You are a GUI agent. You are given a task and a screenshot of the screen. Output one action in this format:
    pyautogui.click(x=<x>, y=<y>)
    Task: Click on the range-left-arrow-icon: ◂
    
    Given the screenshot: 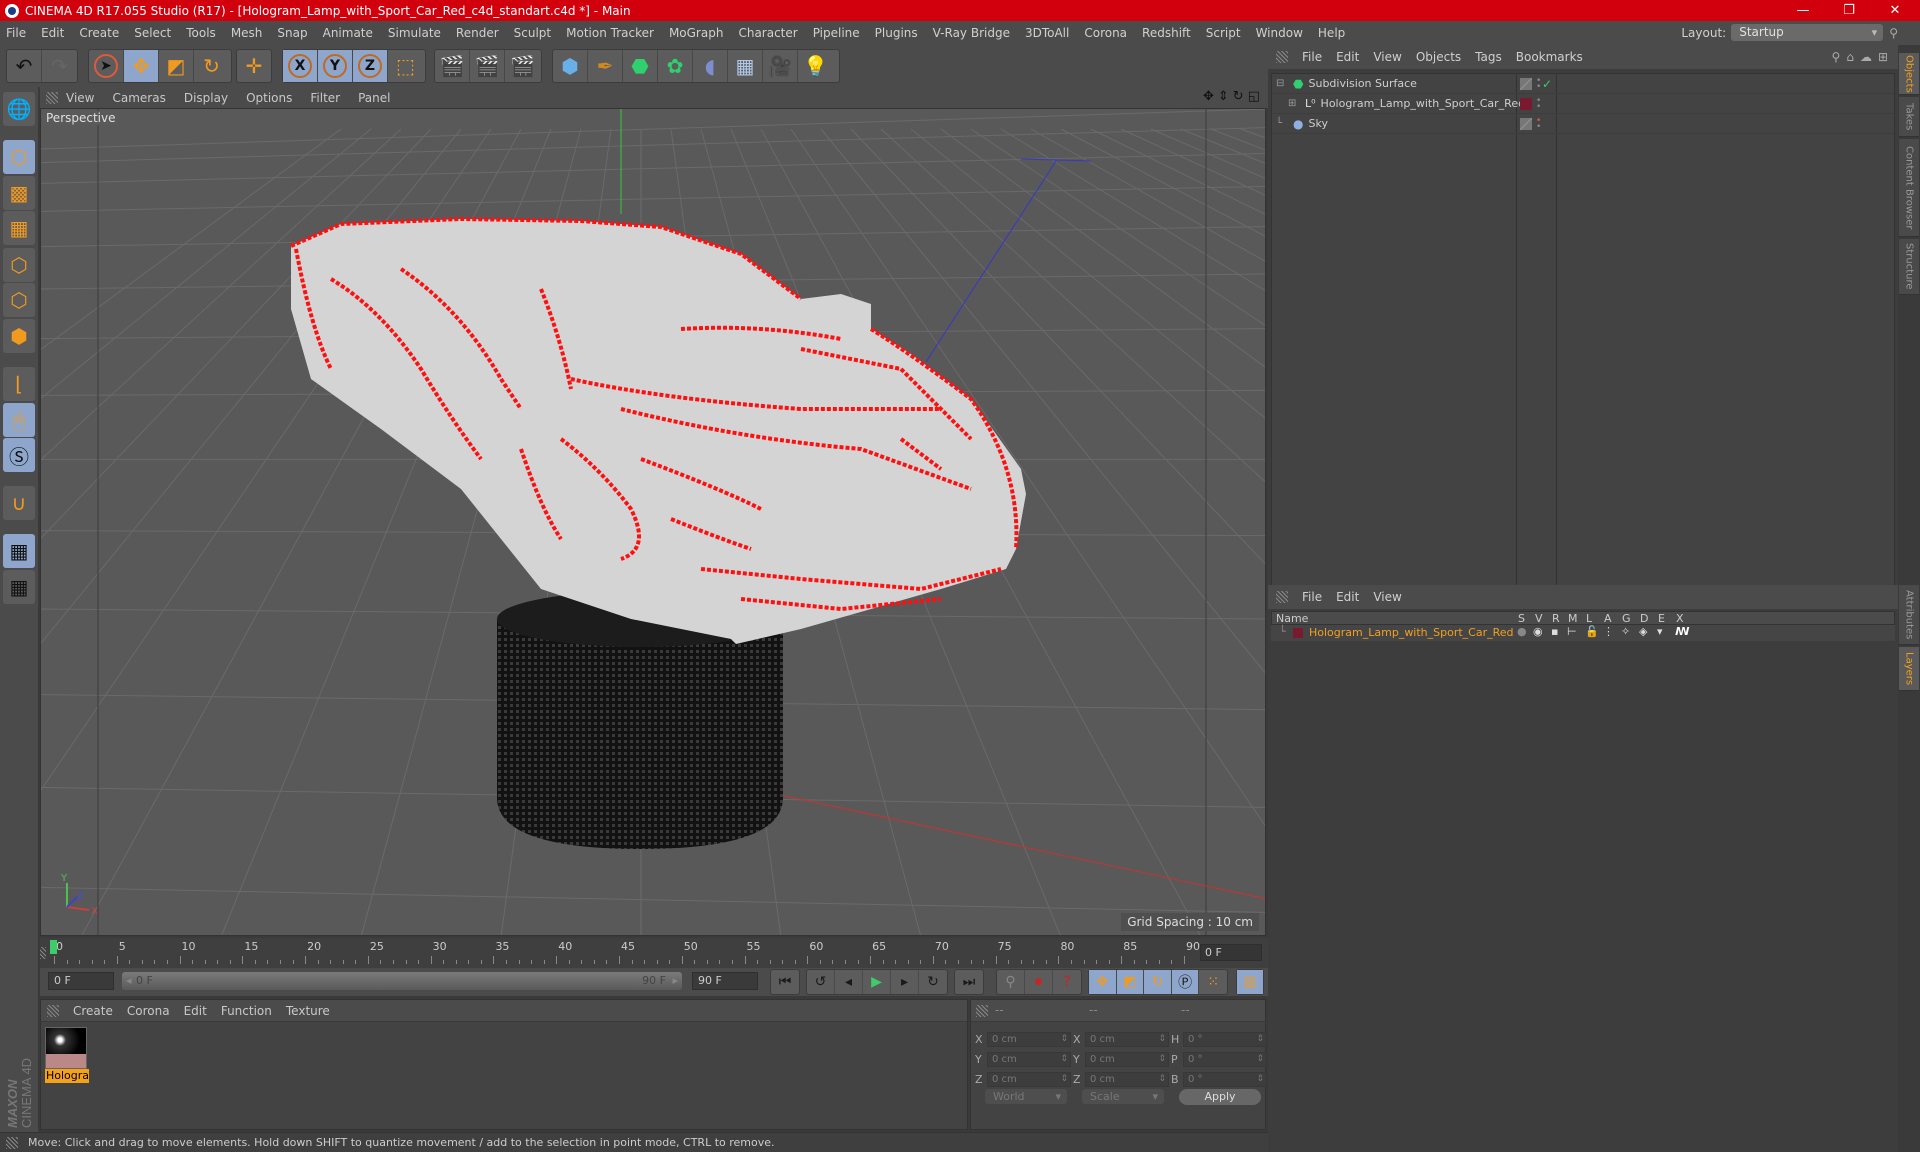 What is the action you would take?
    pyautogui.click(x=129, y=980)
    